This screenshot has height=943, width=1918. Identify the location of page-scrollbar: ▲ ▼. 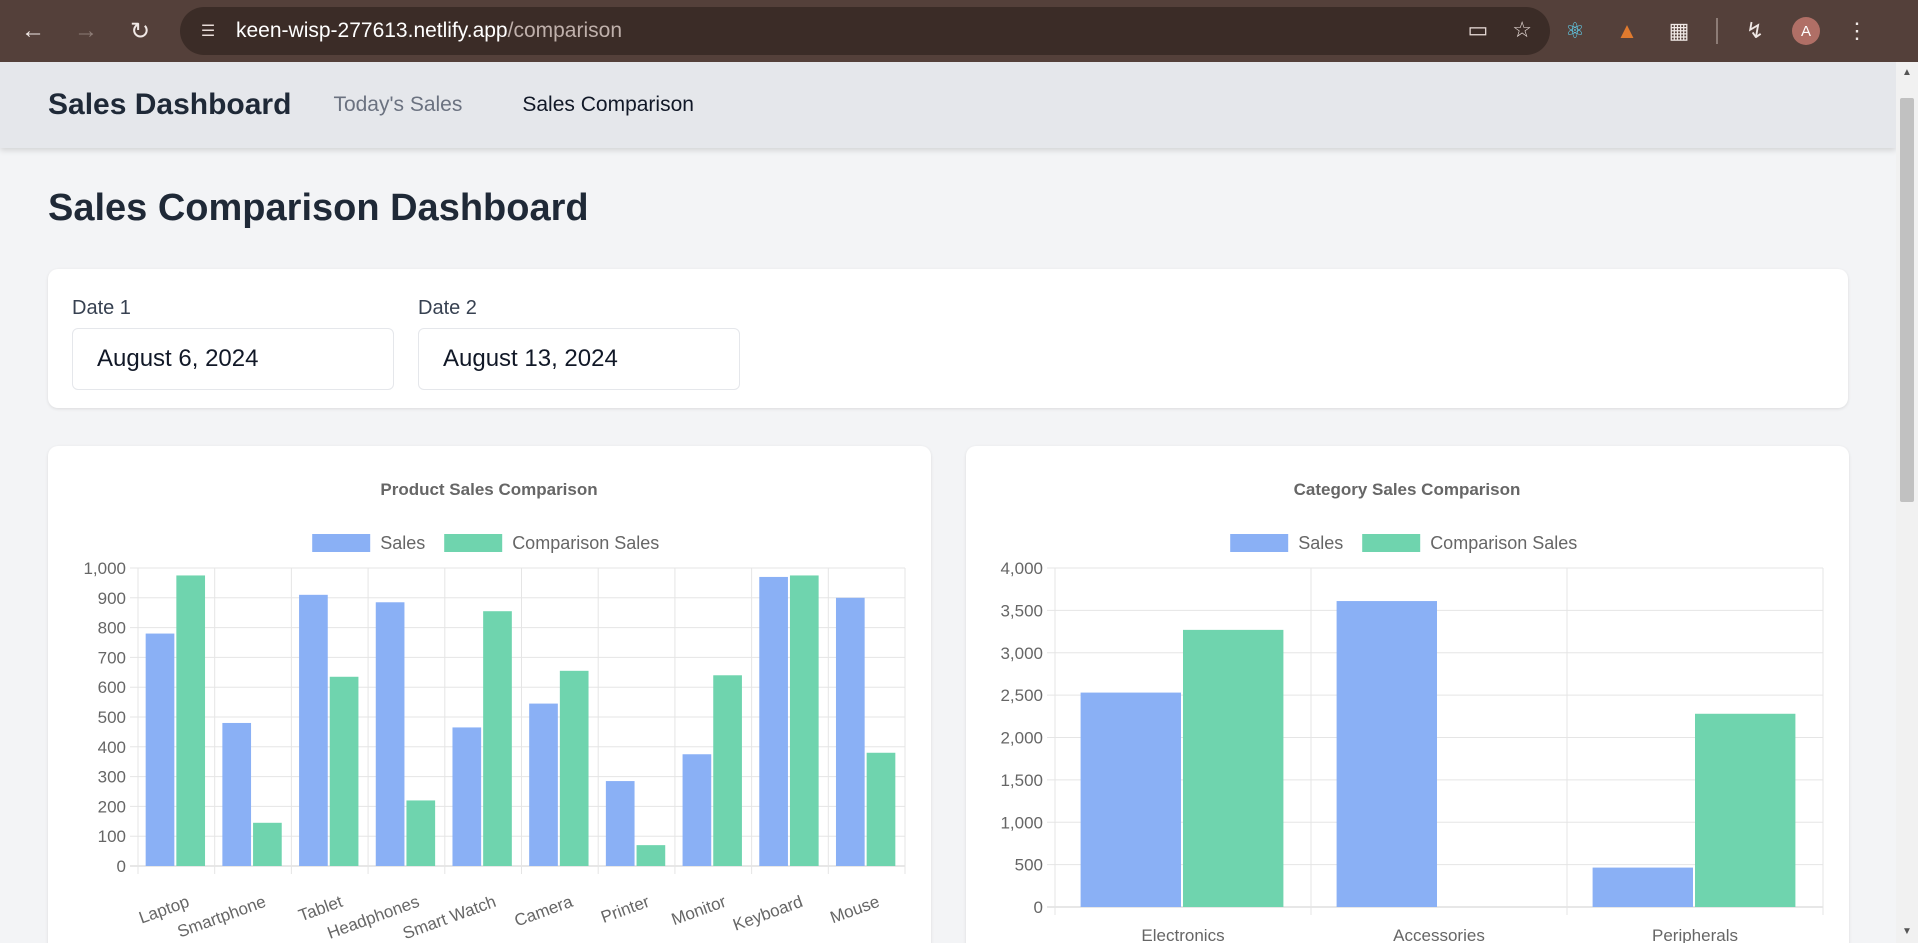
(1907, 502).